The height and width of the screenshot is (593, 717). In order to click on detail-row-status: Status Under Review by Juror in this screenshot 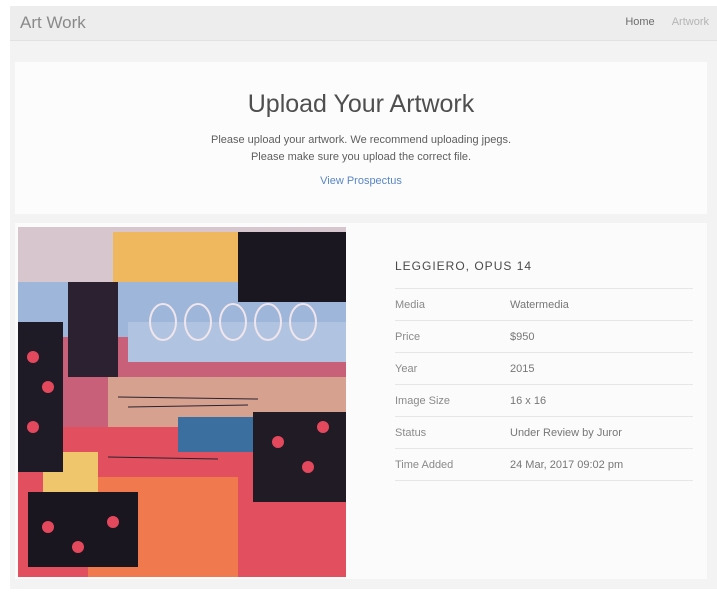, I will do `click(544, 432)`.